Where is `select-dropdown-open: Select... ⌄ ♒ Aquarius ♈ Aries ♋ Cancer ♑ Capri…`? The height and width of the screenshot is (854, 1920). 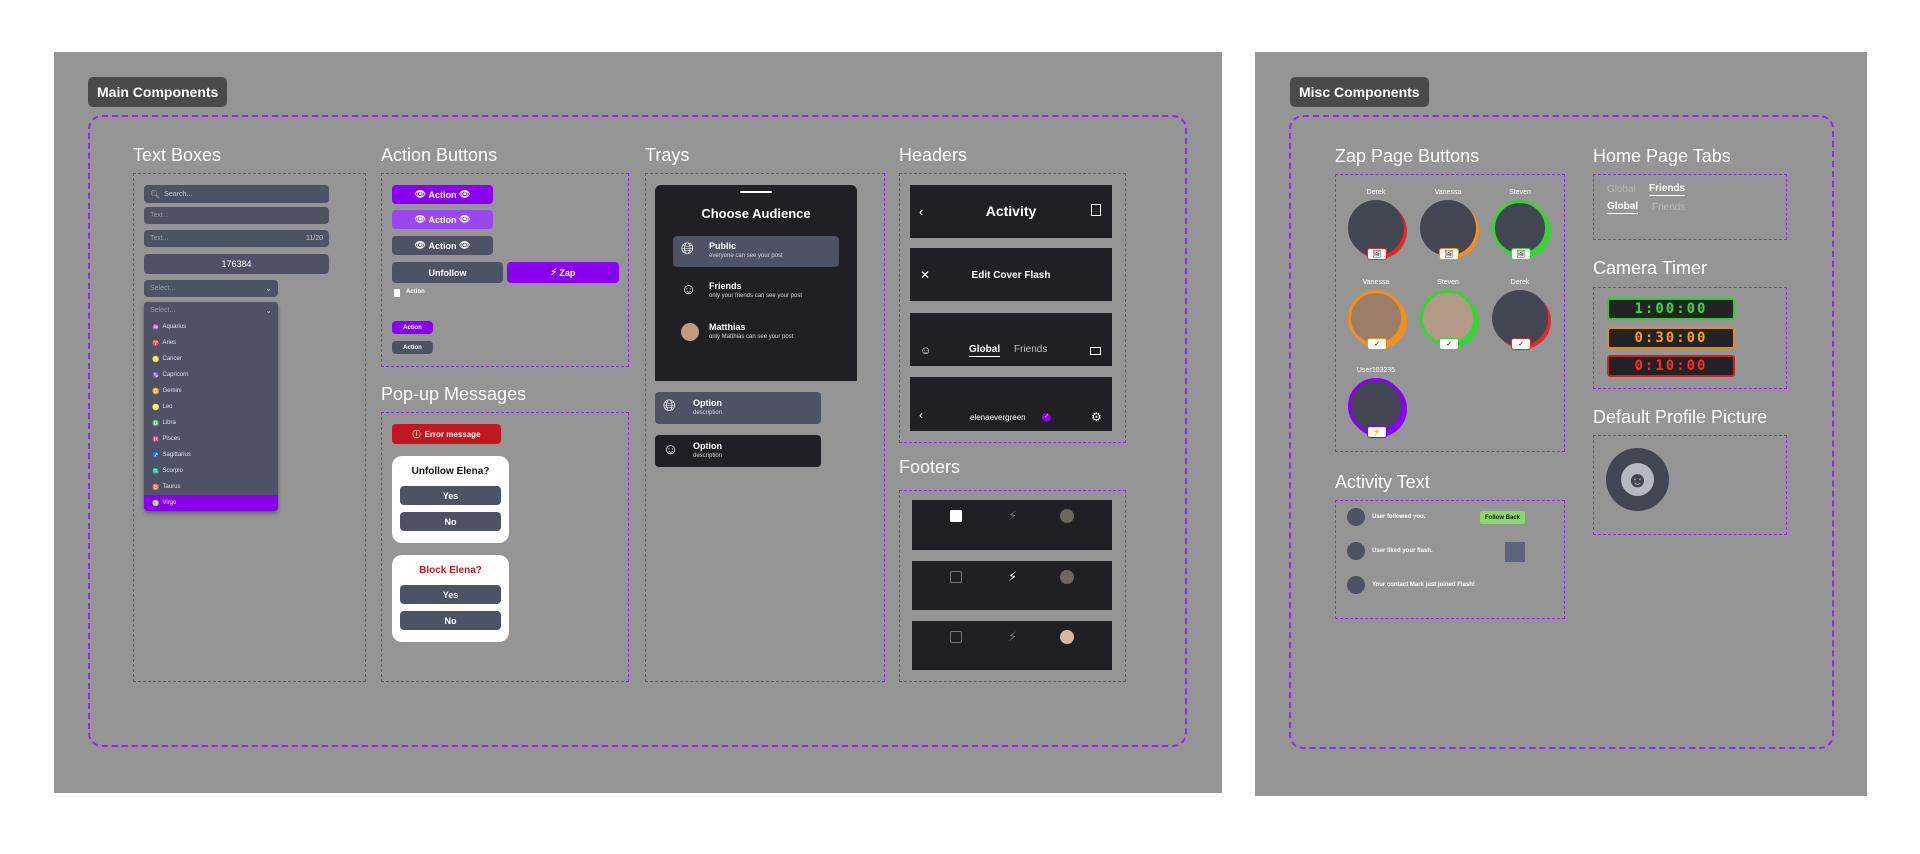 select-dropdown-open: Select... ⌄ ♒ Aquarius ♈ Aries ♋ Cancer ♑ Capri… is located at coordinates (211, 406).